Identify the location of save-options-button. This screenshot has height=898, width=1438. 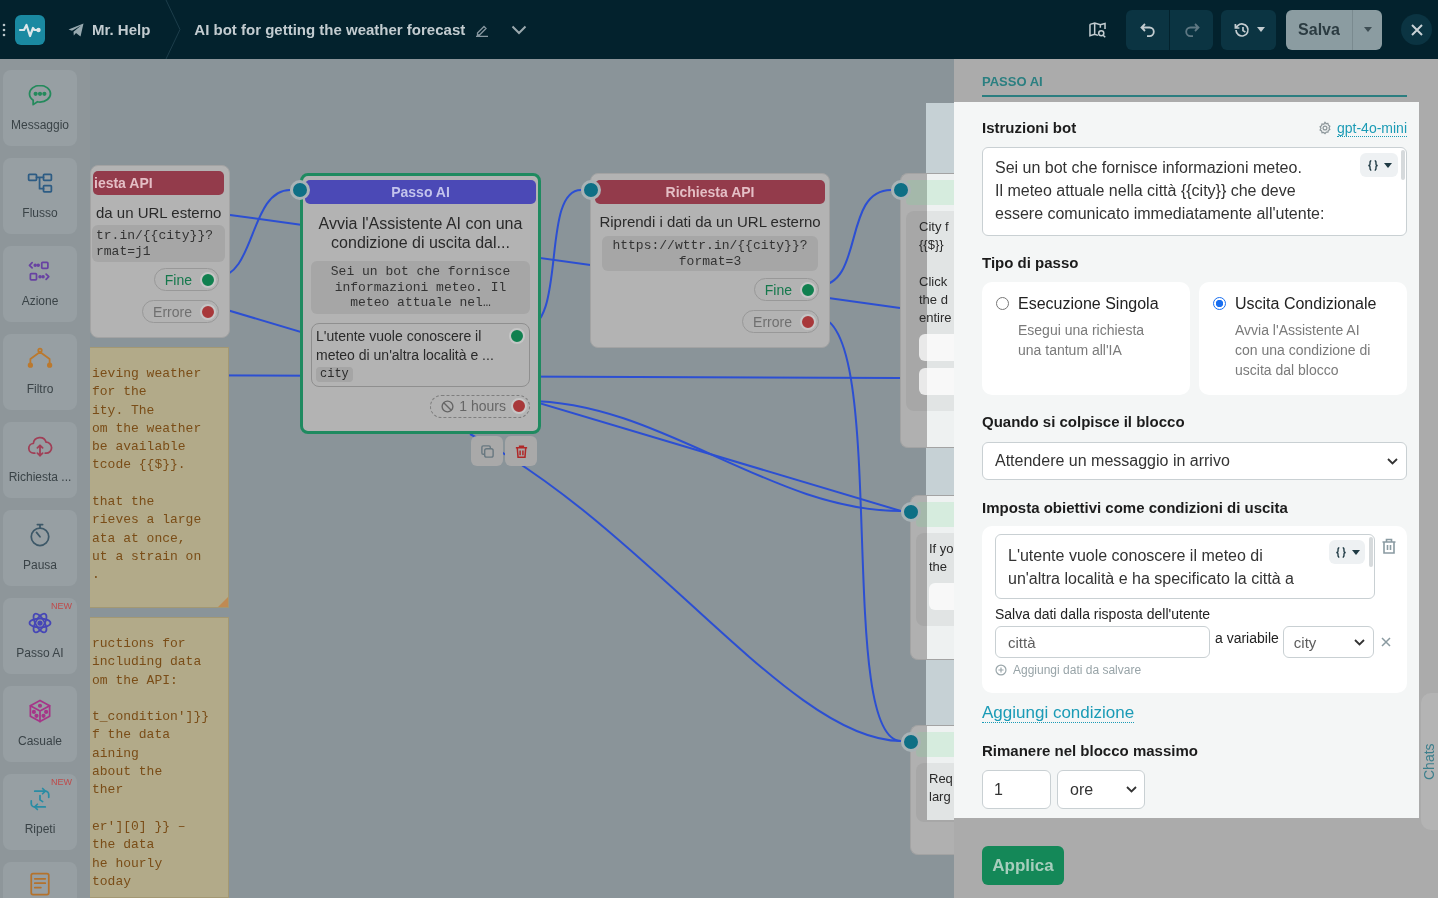
(1367, 29).